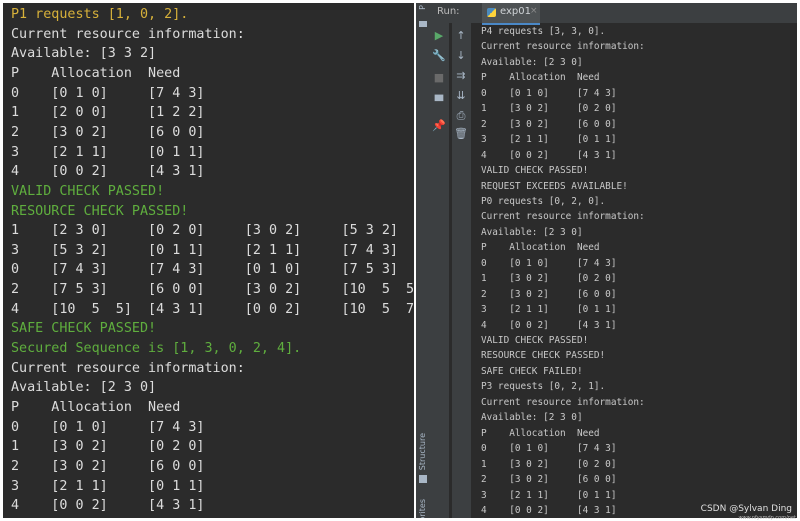 This screenshot has height=521, width=800. I want to click on console-line: 1 [3 0 2] [0 2 0], so click(108, 447).